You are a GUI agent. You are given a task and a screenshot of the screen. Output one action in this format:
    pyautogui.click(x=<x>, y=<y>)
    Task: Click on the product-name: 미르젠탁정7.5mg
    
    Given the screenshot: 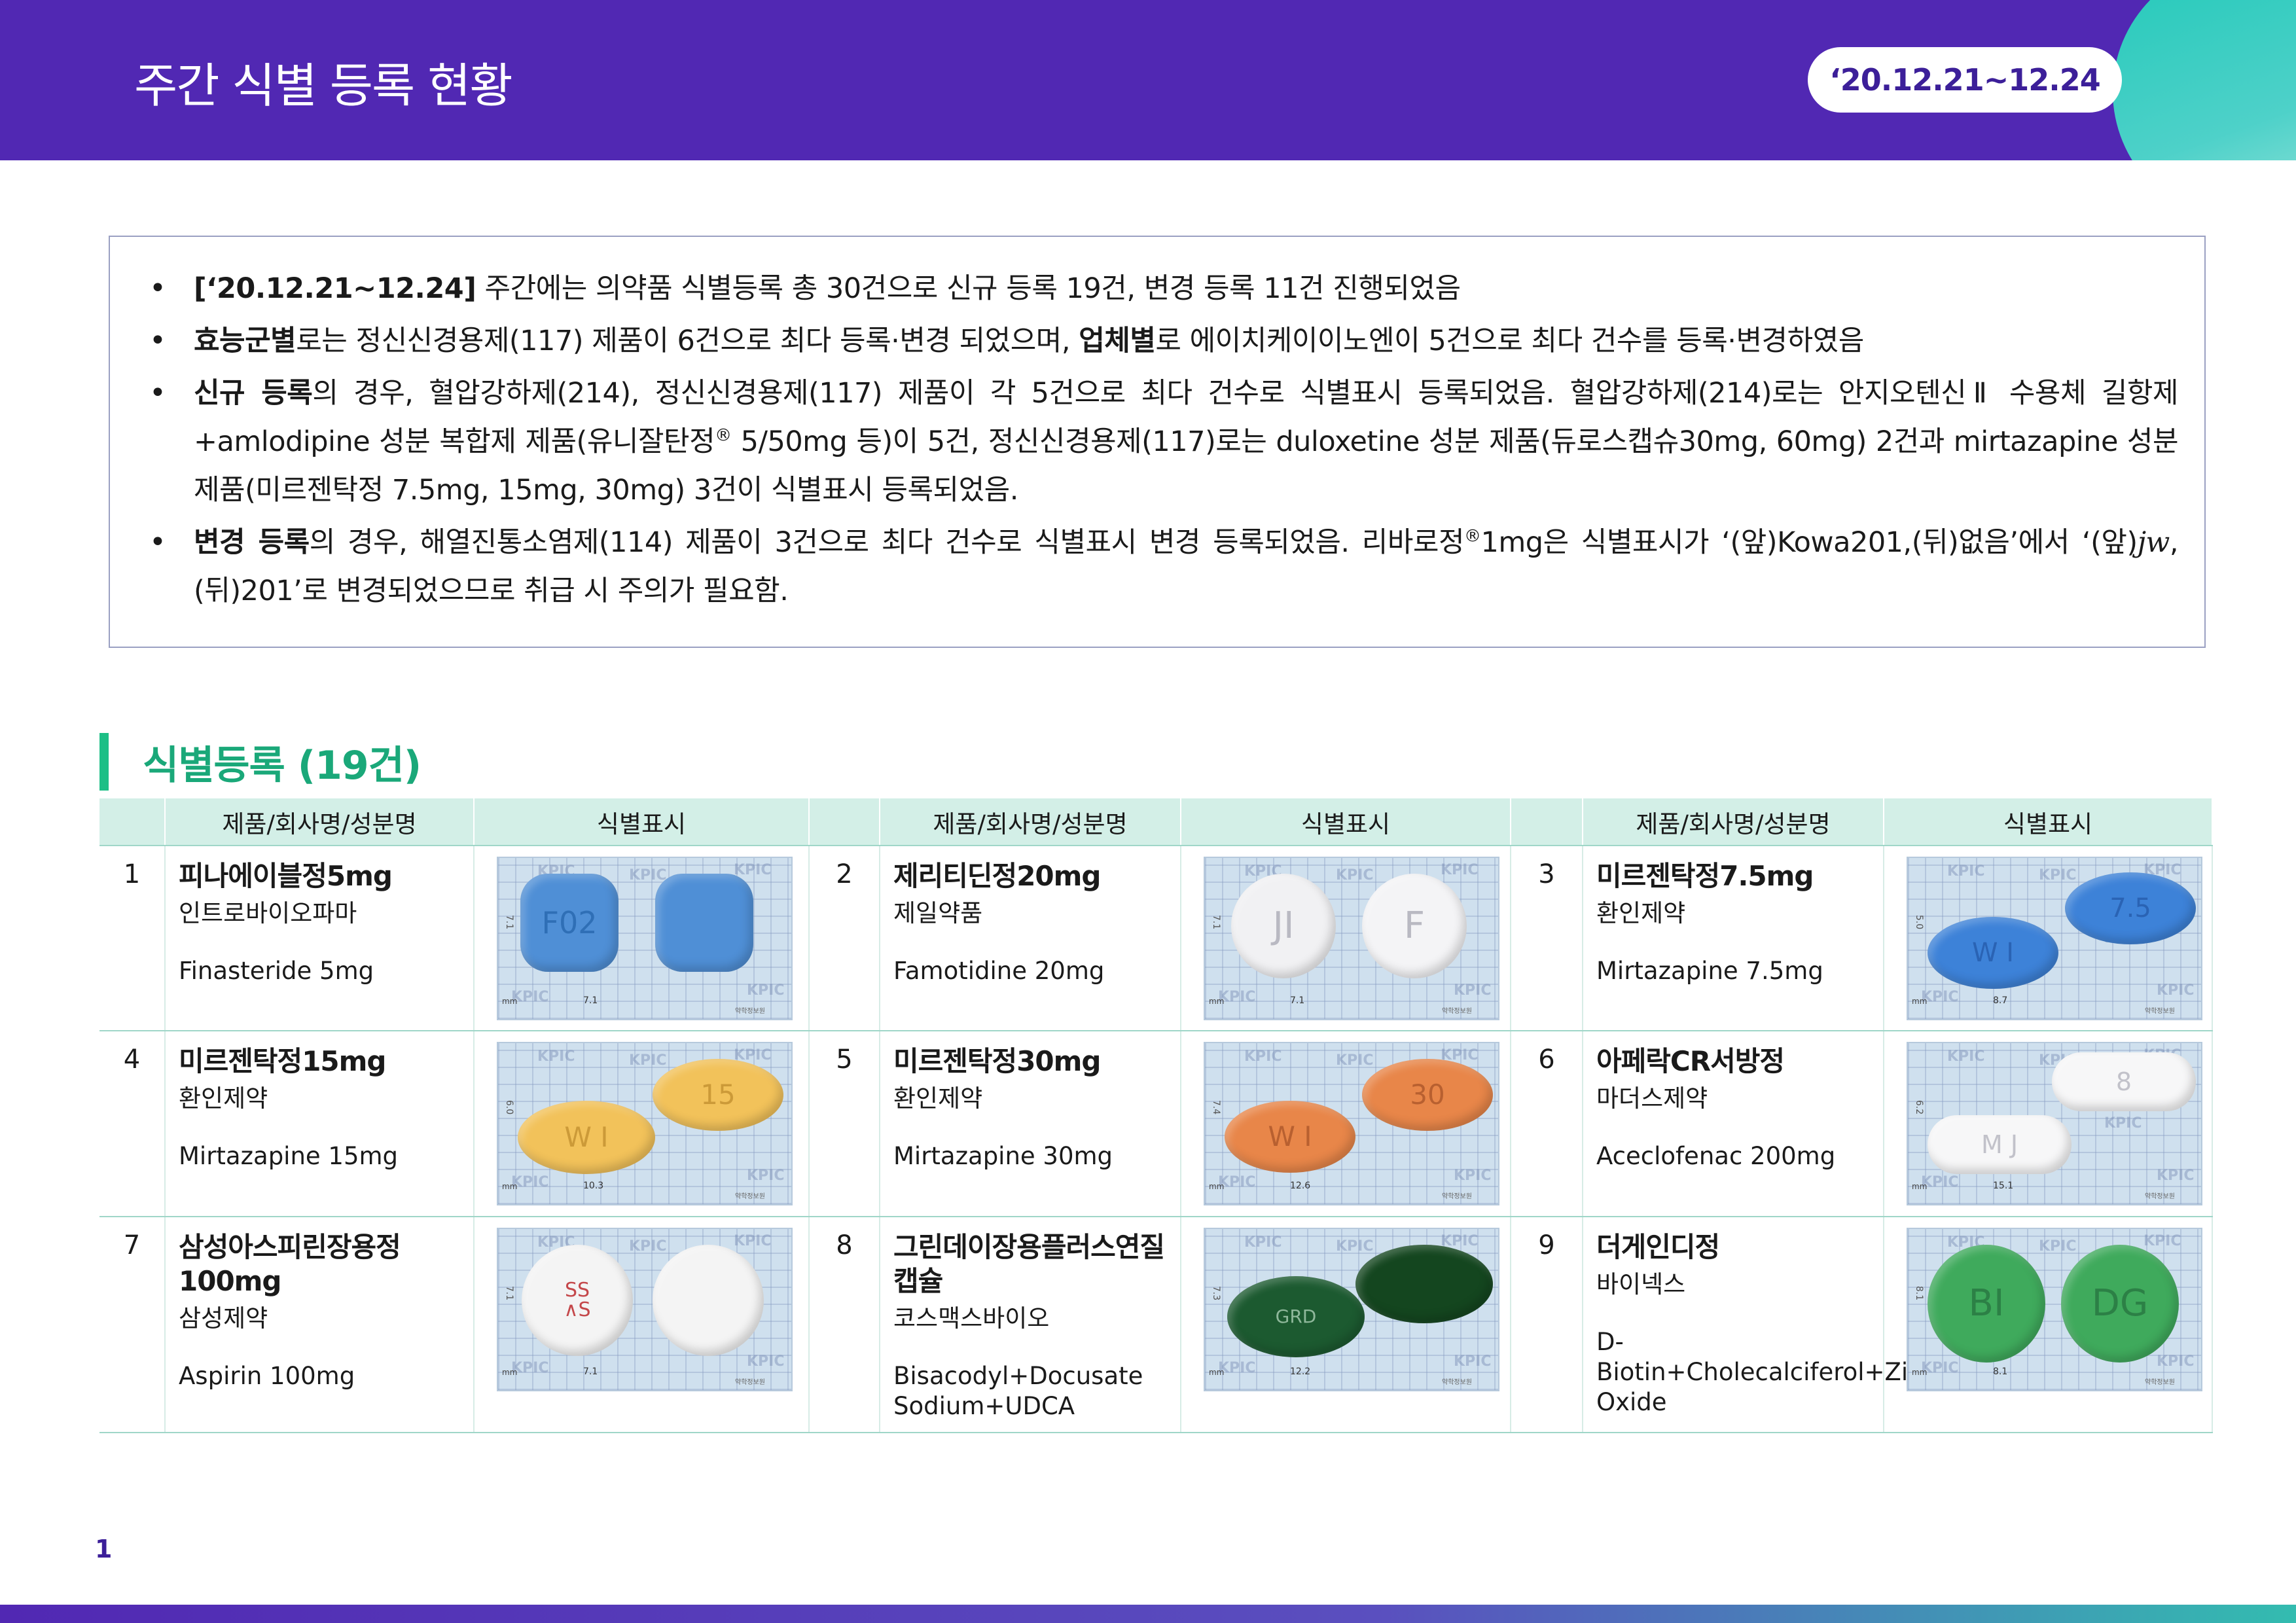 What is the action you would take?
    pyautogui.click(x=1705, y=876)
    